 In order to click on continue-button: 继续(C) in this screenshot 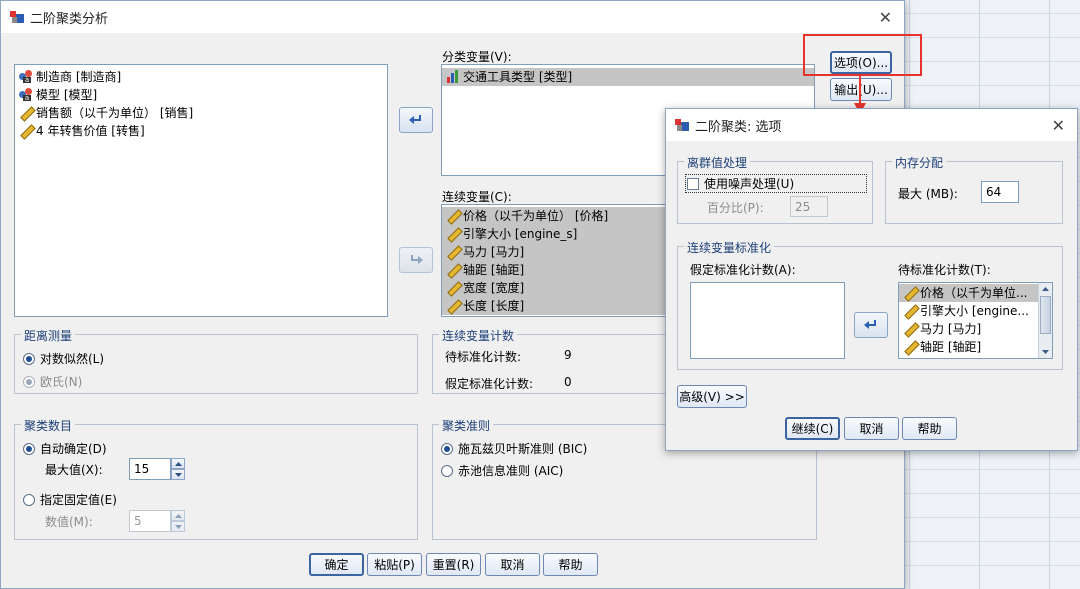, I will do `click(812, 428)`.